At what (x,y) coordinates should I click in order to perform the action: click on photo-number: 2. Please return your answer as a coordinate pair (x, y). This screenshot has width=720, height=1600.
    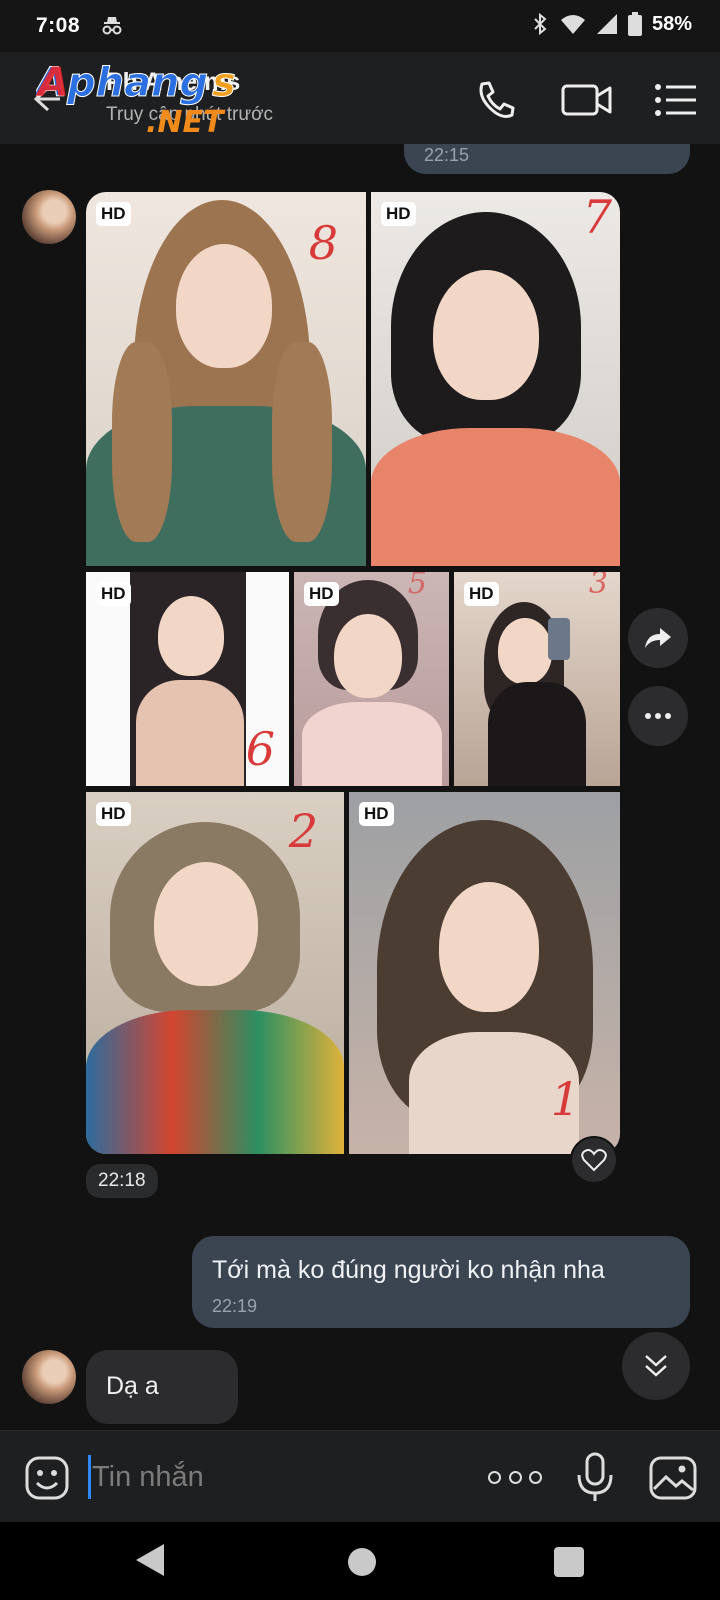
    Looking at the image, I should click on (303, 831).